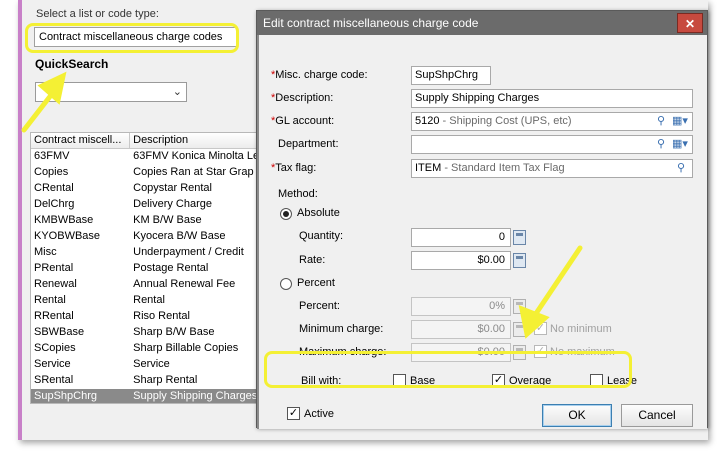  What do you see at coordinates (556, 283) in the screenshot?
I see `arrow-checkboxes` at bounding box center [556, 283].